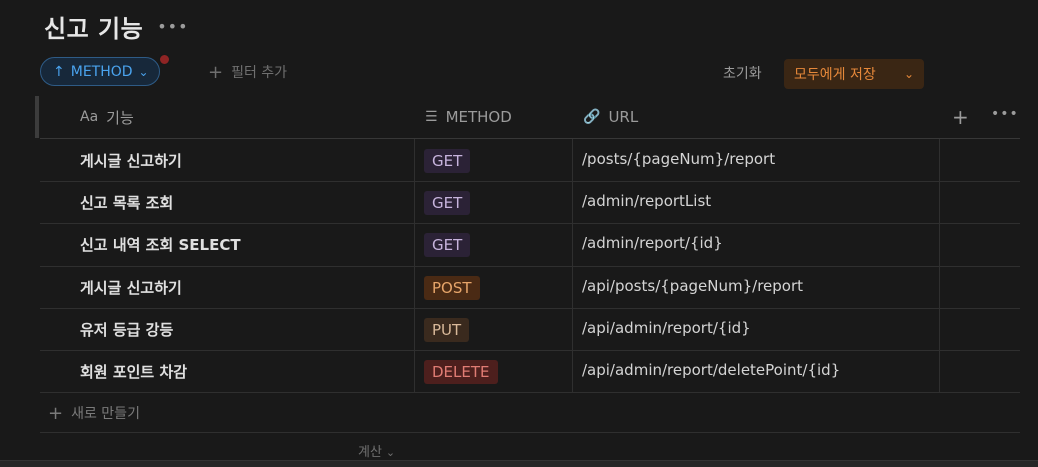 The width and height of the screenshot is (1038, 467). I want to click on new-row-label: 새로 만들기, so click(105, 414).